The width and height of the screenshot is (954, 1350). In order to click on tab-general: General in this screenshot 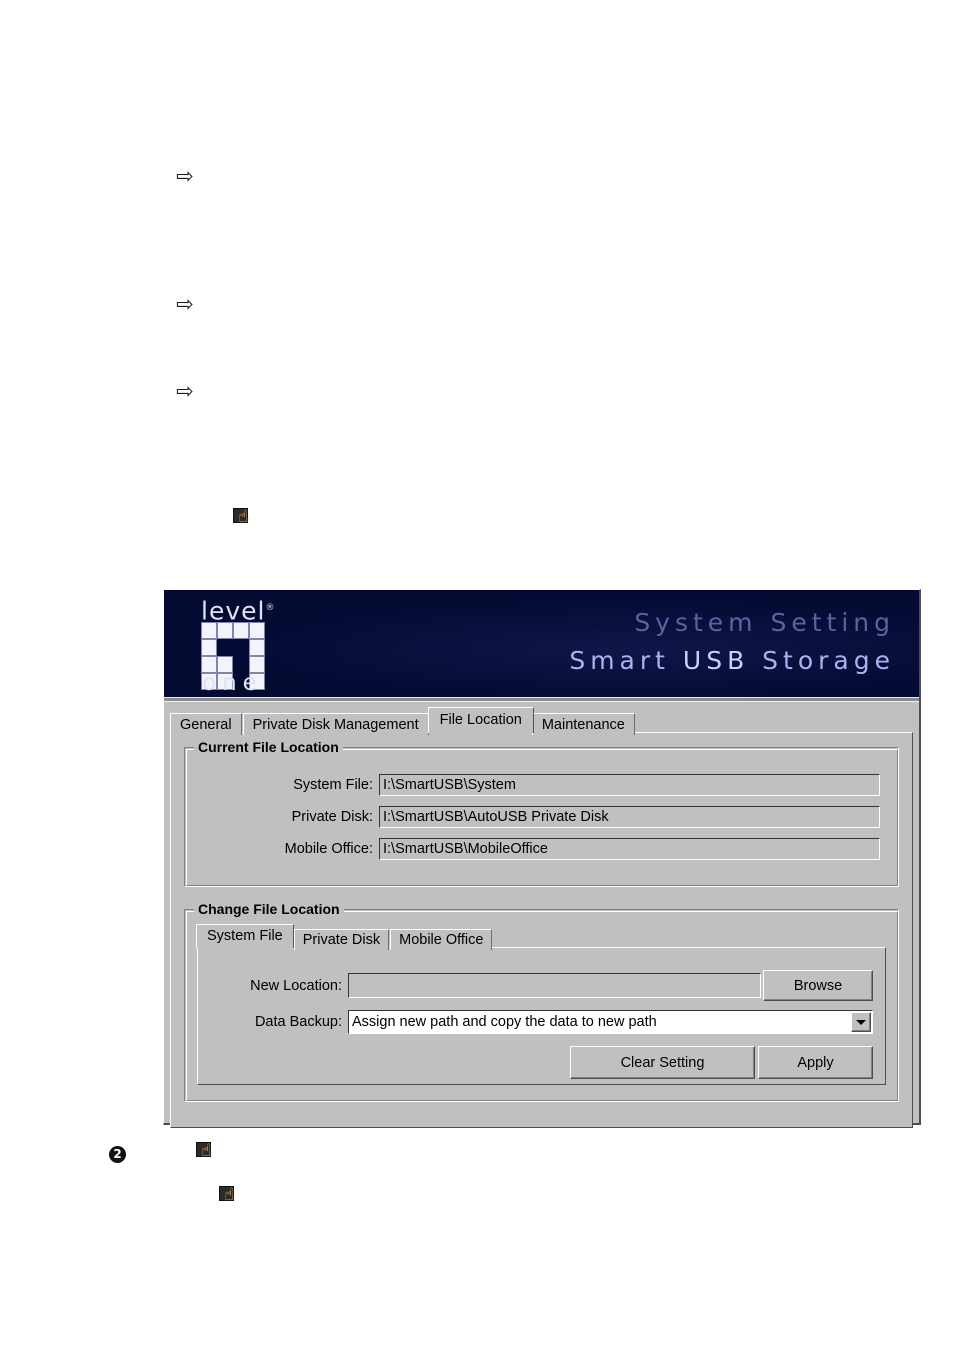, I will do `click(206, 724)`.